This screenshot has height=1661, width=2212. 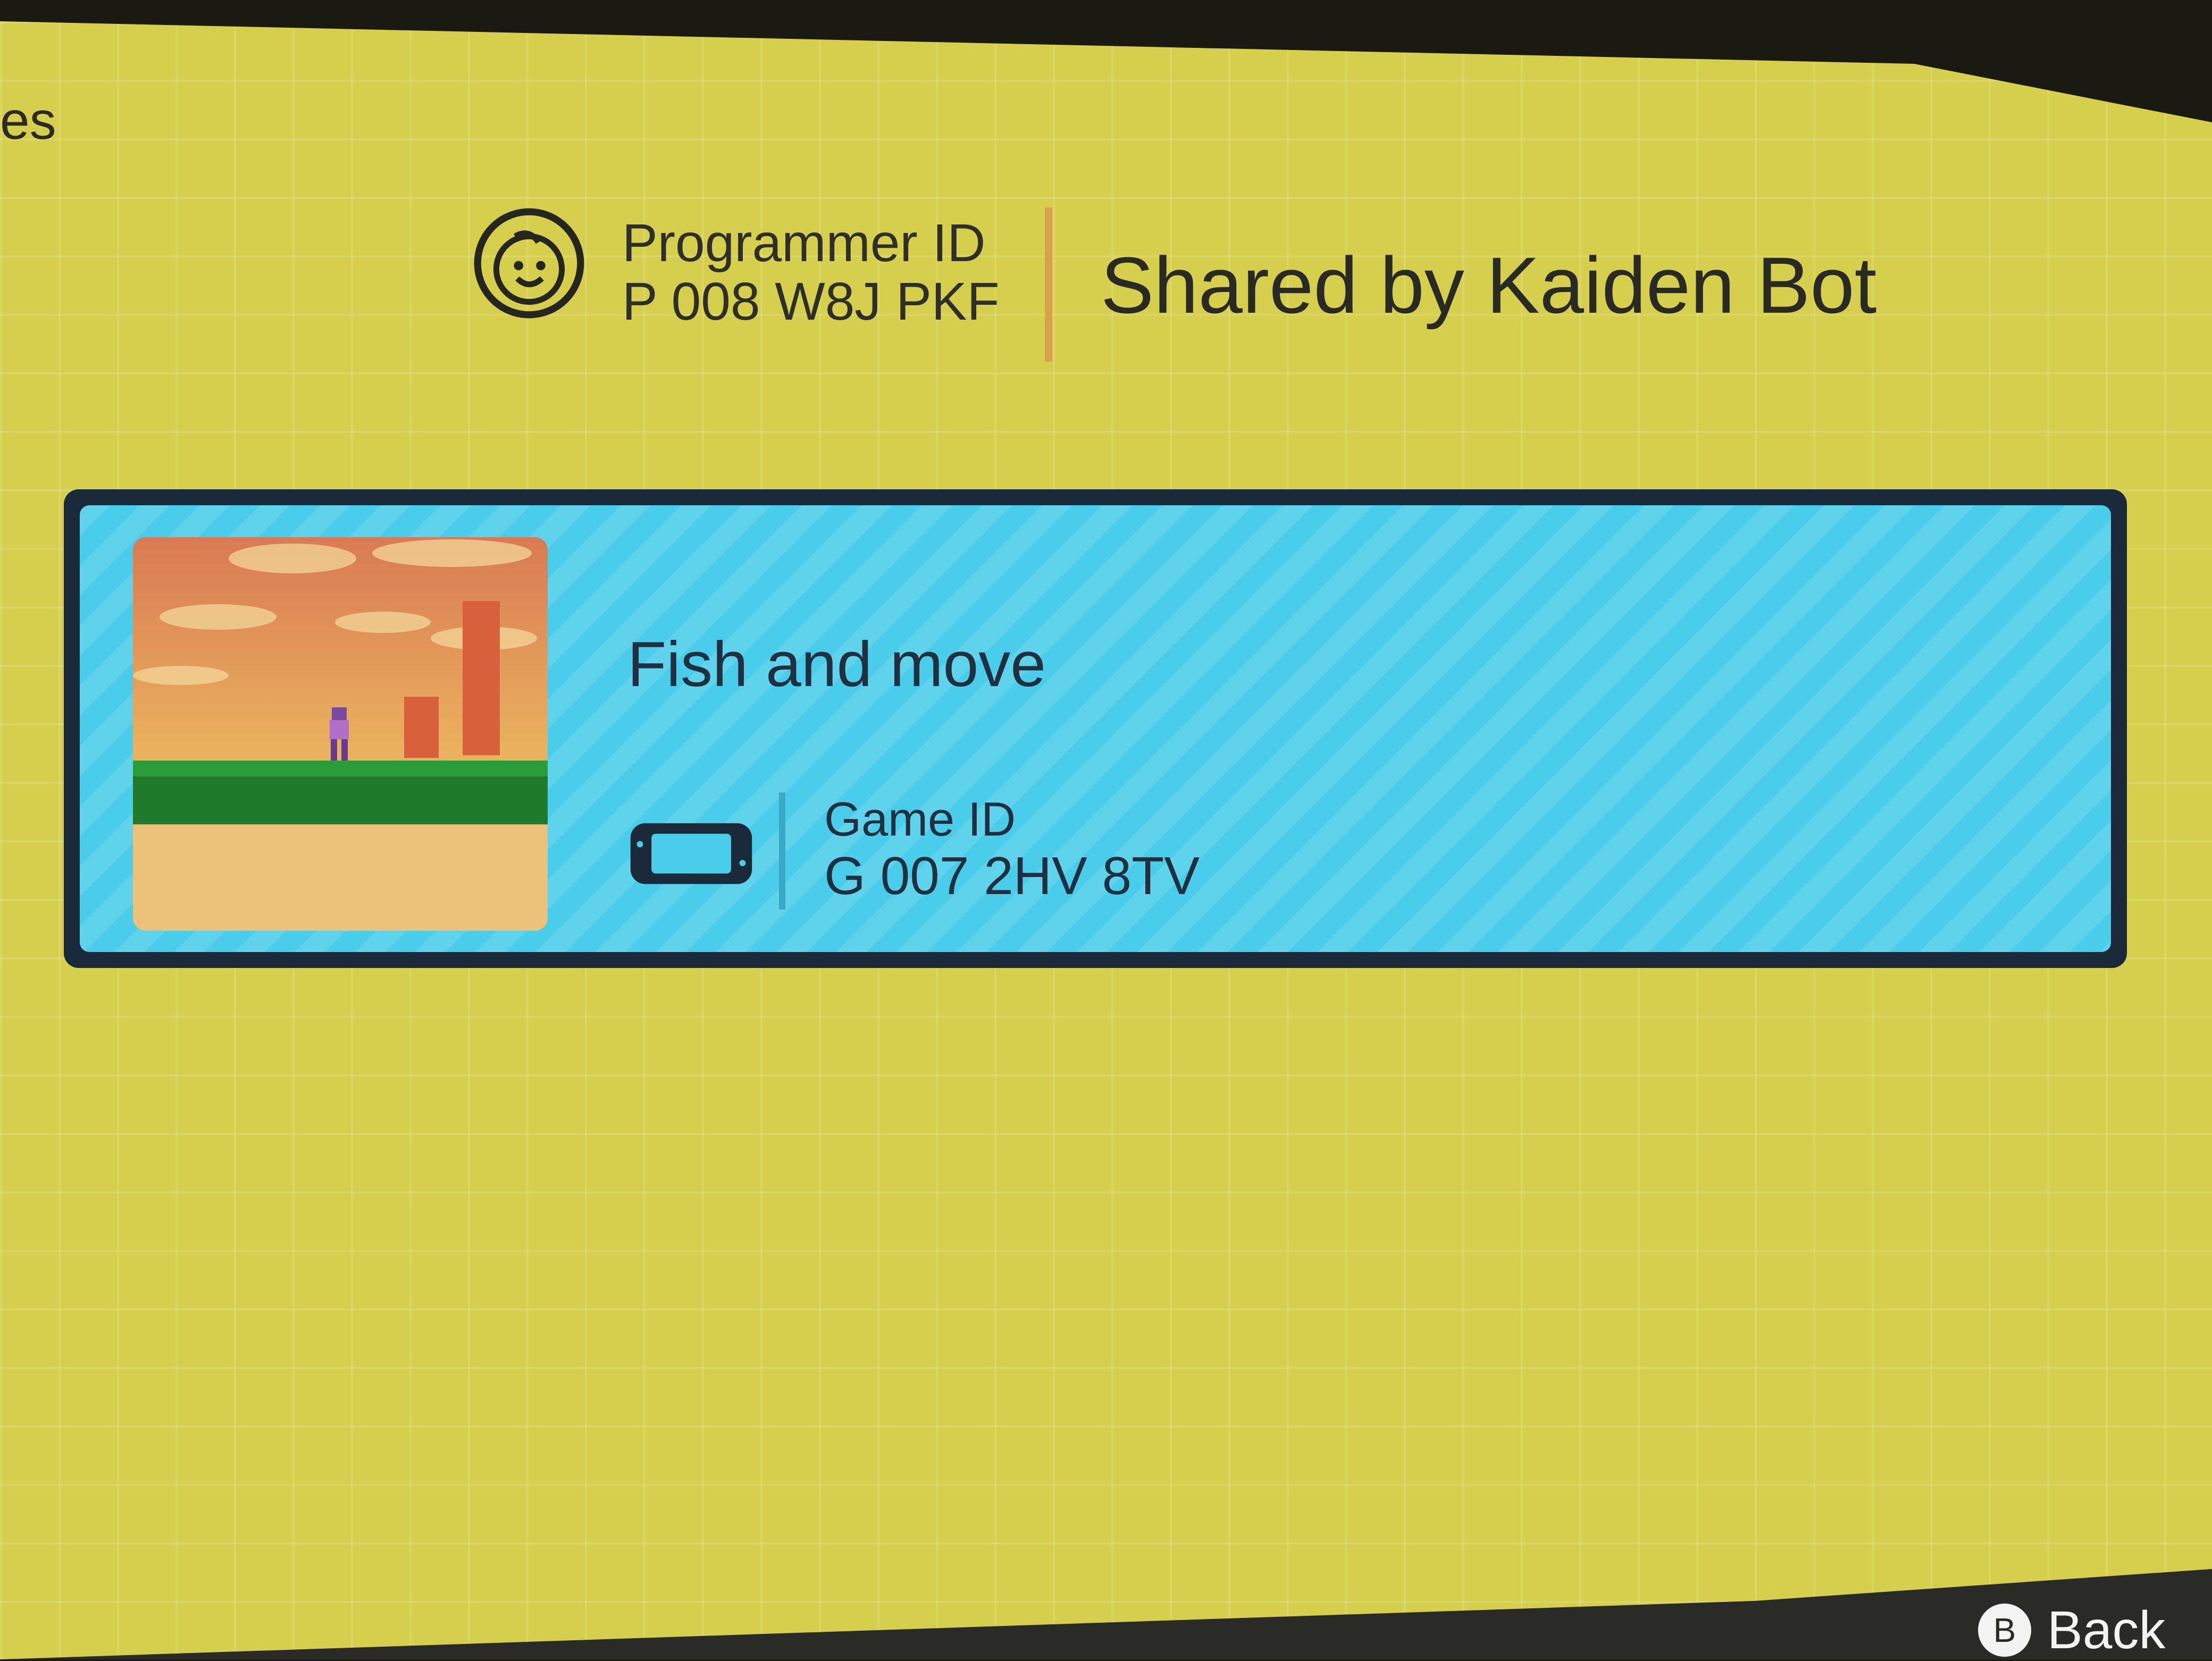 I want to click on game-title: Fish and move, so click(x=836, y=665).